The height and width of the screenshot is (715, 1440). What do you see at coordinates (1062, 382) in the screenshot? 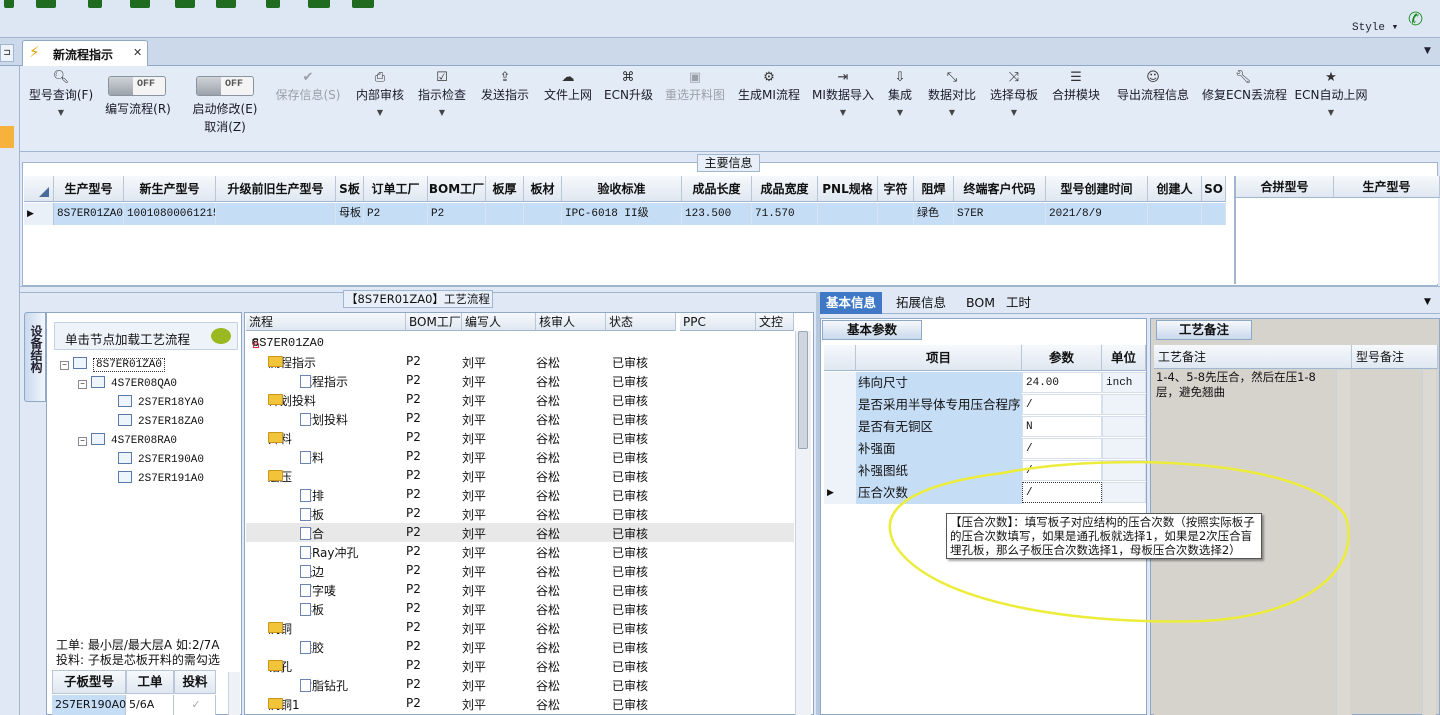
I see `param-value-field: 24.00` at bounding box center [1062, 382].